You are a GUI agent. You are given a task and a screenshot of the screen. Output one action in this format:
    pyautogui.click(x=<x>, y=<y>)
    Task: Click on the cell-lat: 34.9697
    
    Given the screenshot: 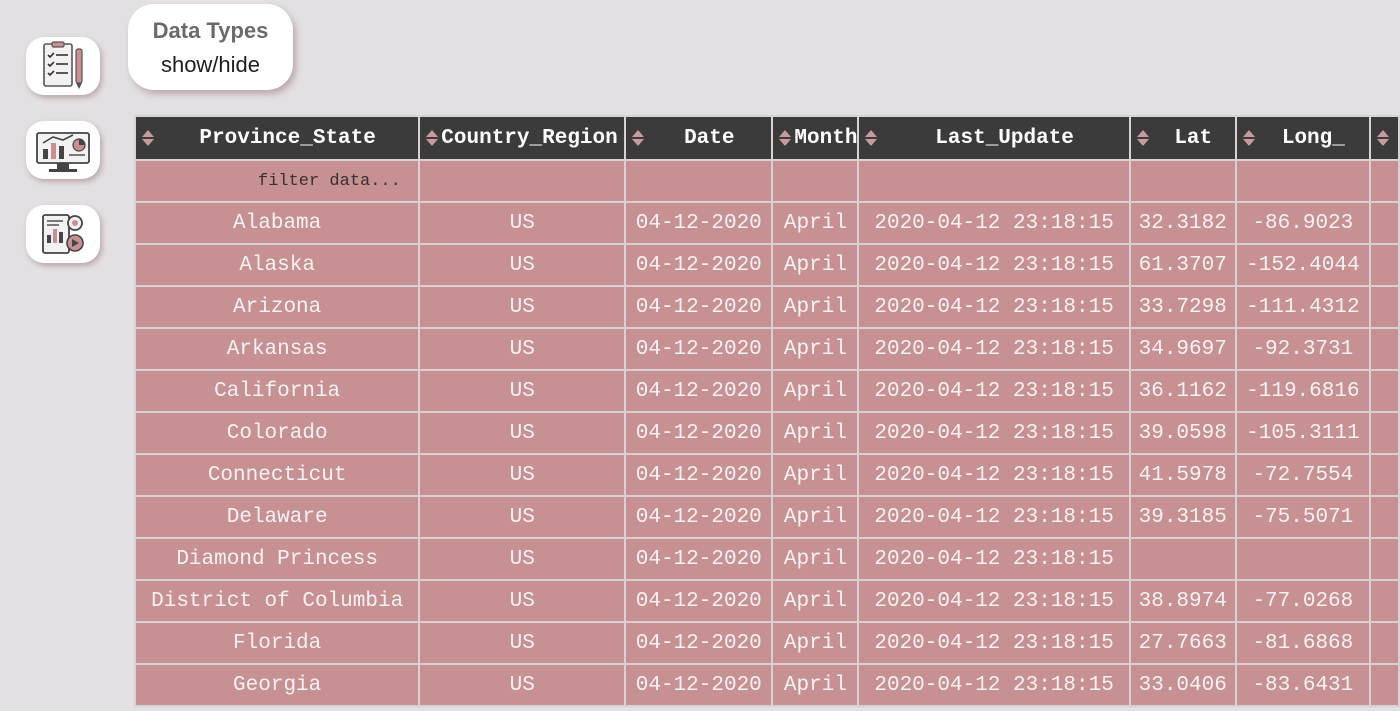 What is the action you would take?
    pyautogui.click(x=1182, y=349)
    